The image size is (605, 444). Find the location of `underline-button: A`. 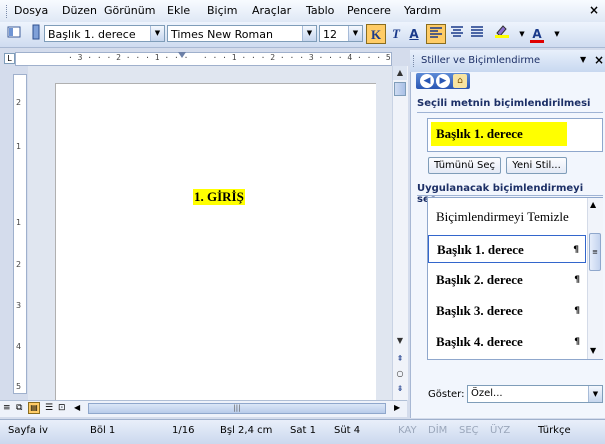

underline-button: A is located at coordinates (414, 34).